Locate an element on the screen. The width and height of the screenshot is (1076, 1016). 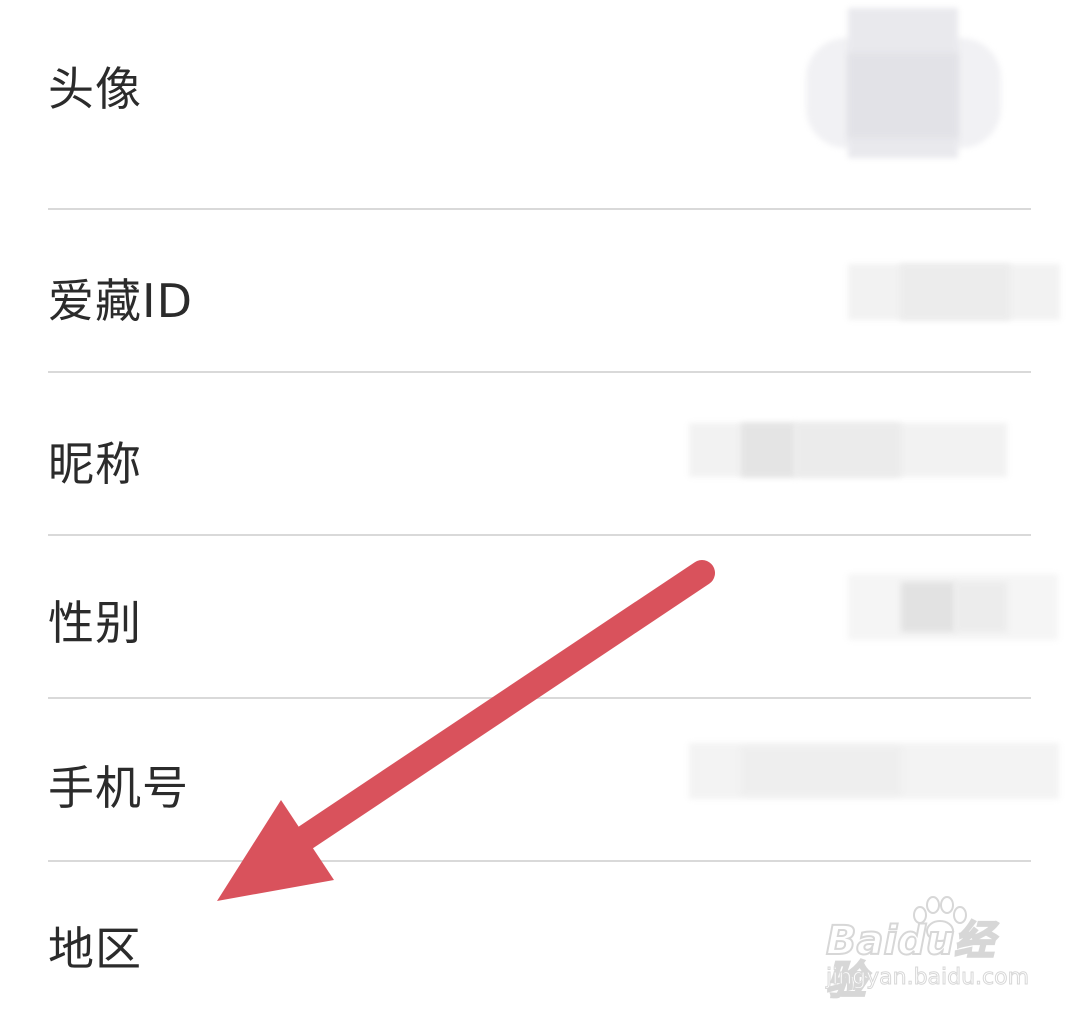
gender-label: 性别 is located at coordinates (95, 623).